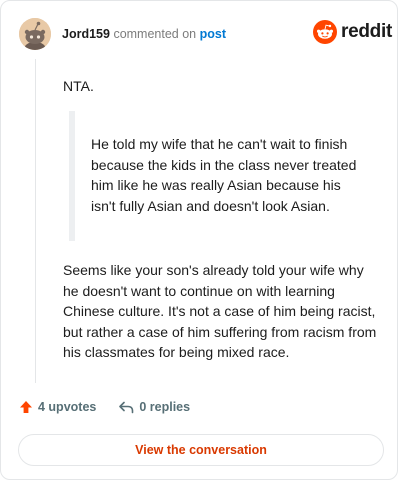 The image size is (400, 482). What do you see at coordinates (201, 450) in the screenshot?
I see `view-conversation-button: View the conversation` at bounding box center [201, 450].